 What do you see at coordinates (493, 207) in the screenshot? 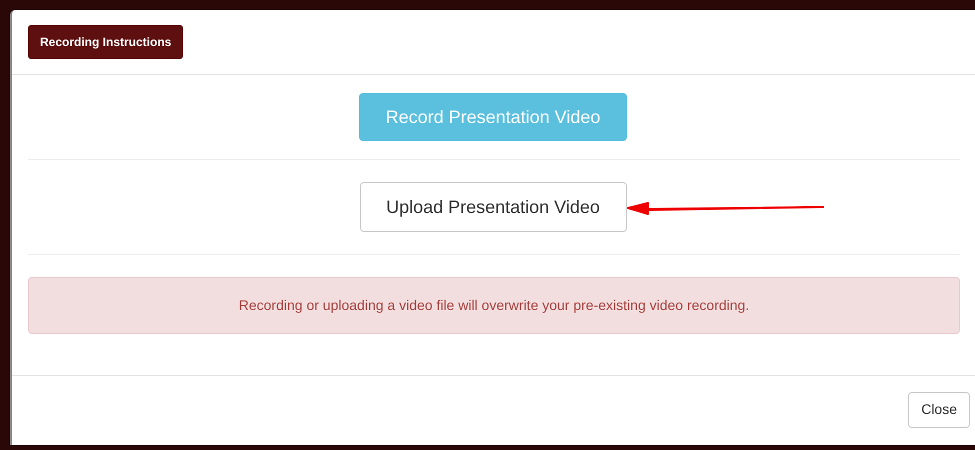
I see `upload-video-button: Upload Presentation Video` at bounding box center [493, 207].